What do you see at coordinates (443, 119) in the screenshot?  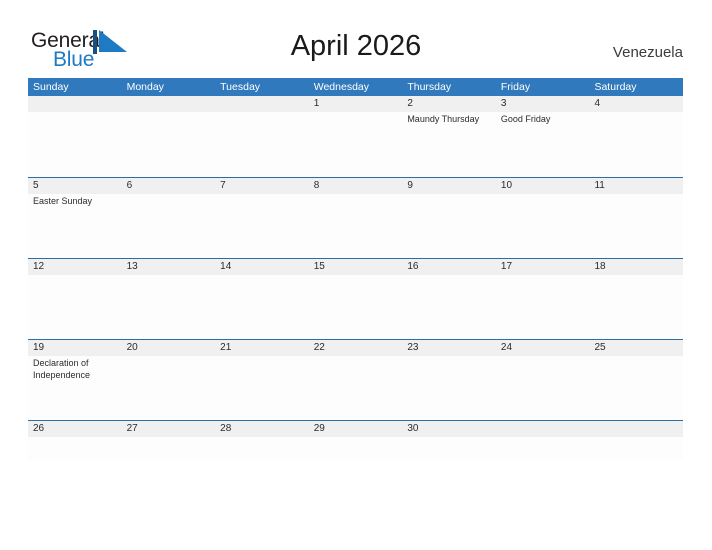 I see `holiday-label: Maundy Thursday` at bounding box center [443, 119].